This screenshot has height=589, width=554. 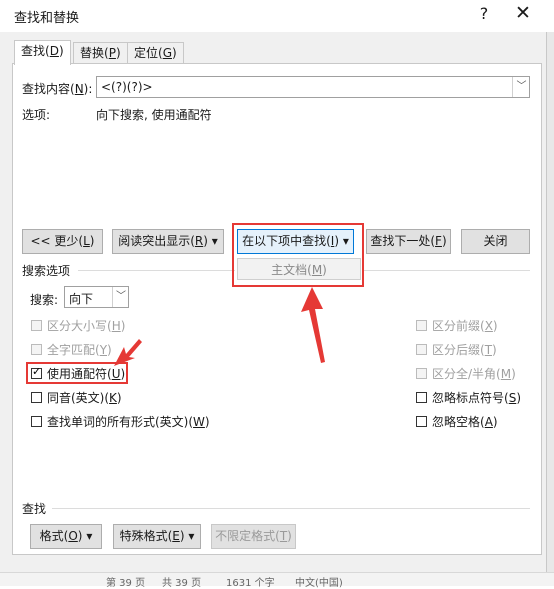 What do you see at coordinates (421, 397) in the screenshot?
I see `ignore-punctuation-checkbox` at bounding box center [421, 397].